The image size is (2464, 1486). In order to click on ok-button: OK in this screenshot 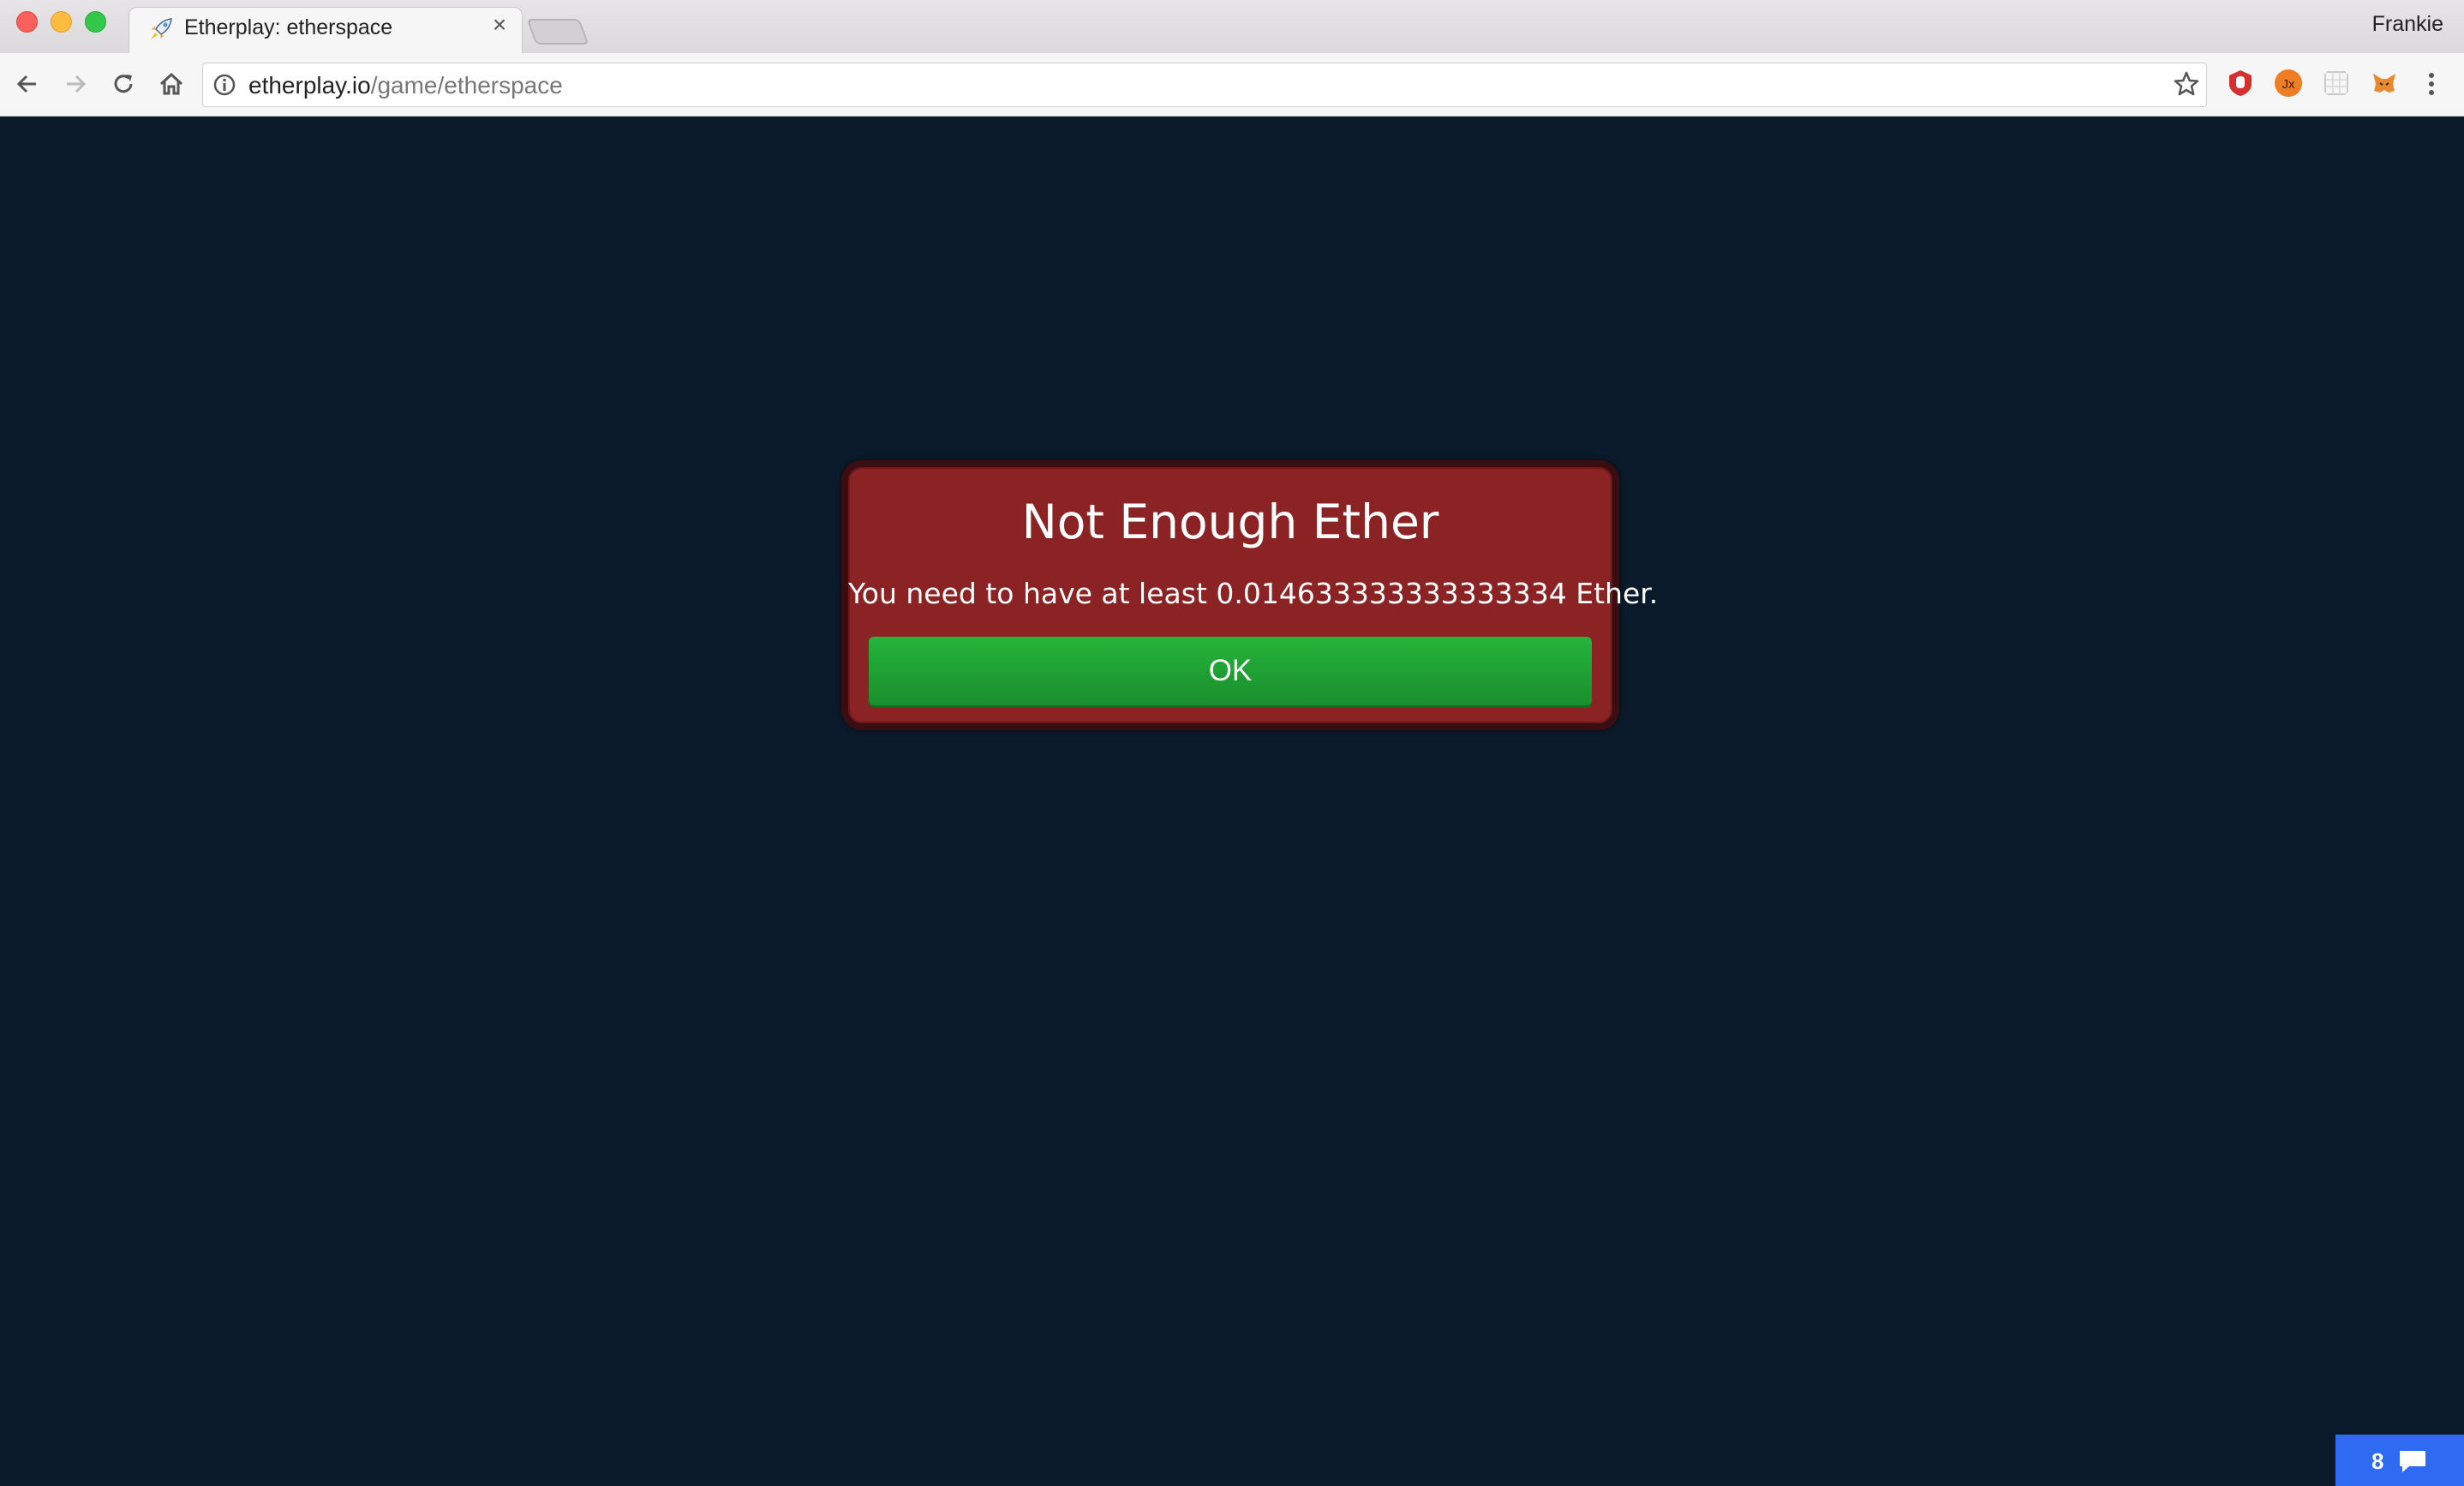, I will do `click(1230, 671)`.